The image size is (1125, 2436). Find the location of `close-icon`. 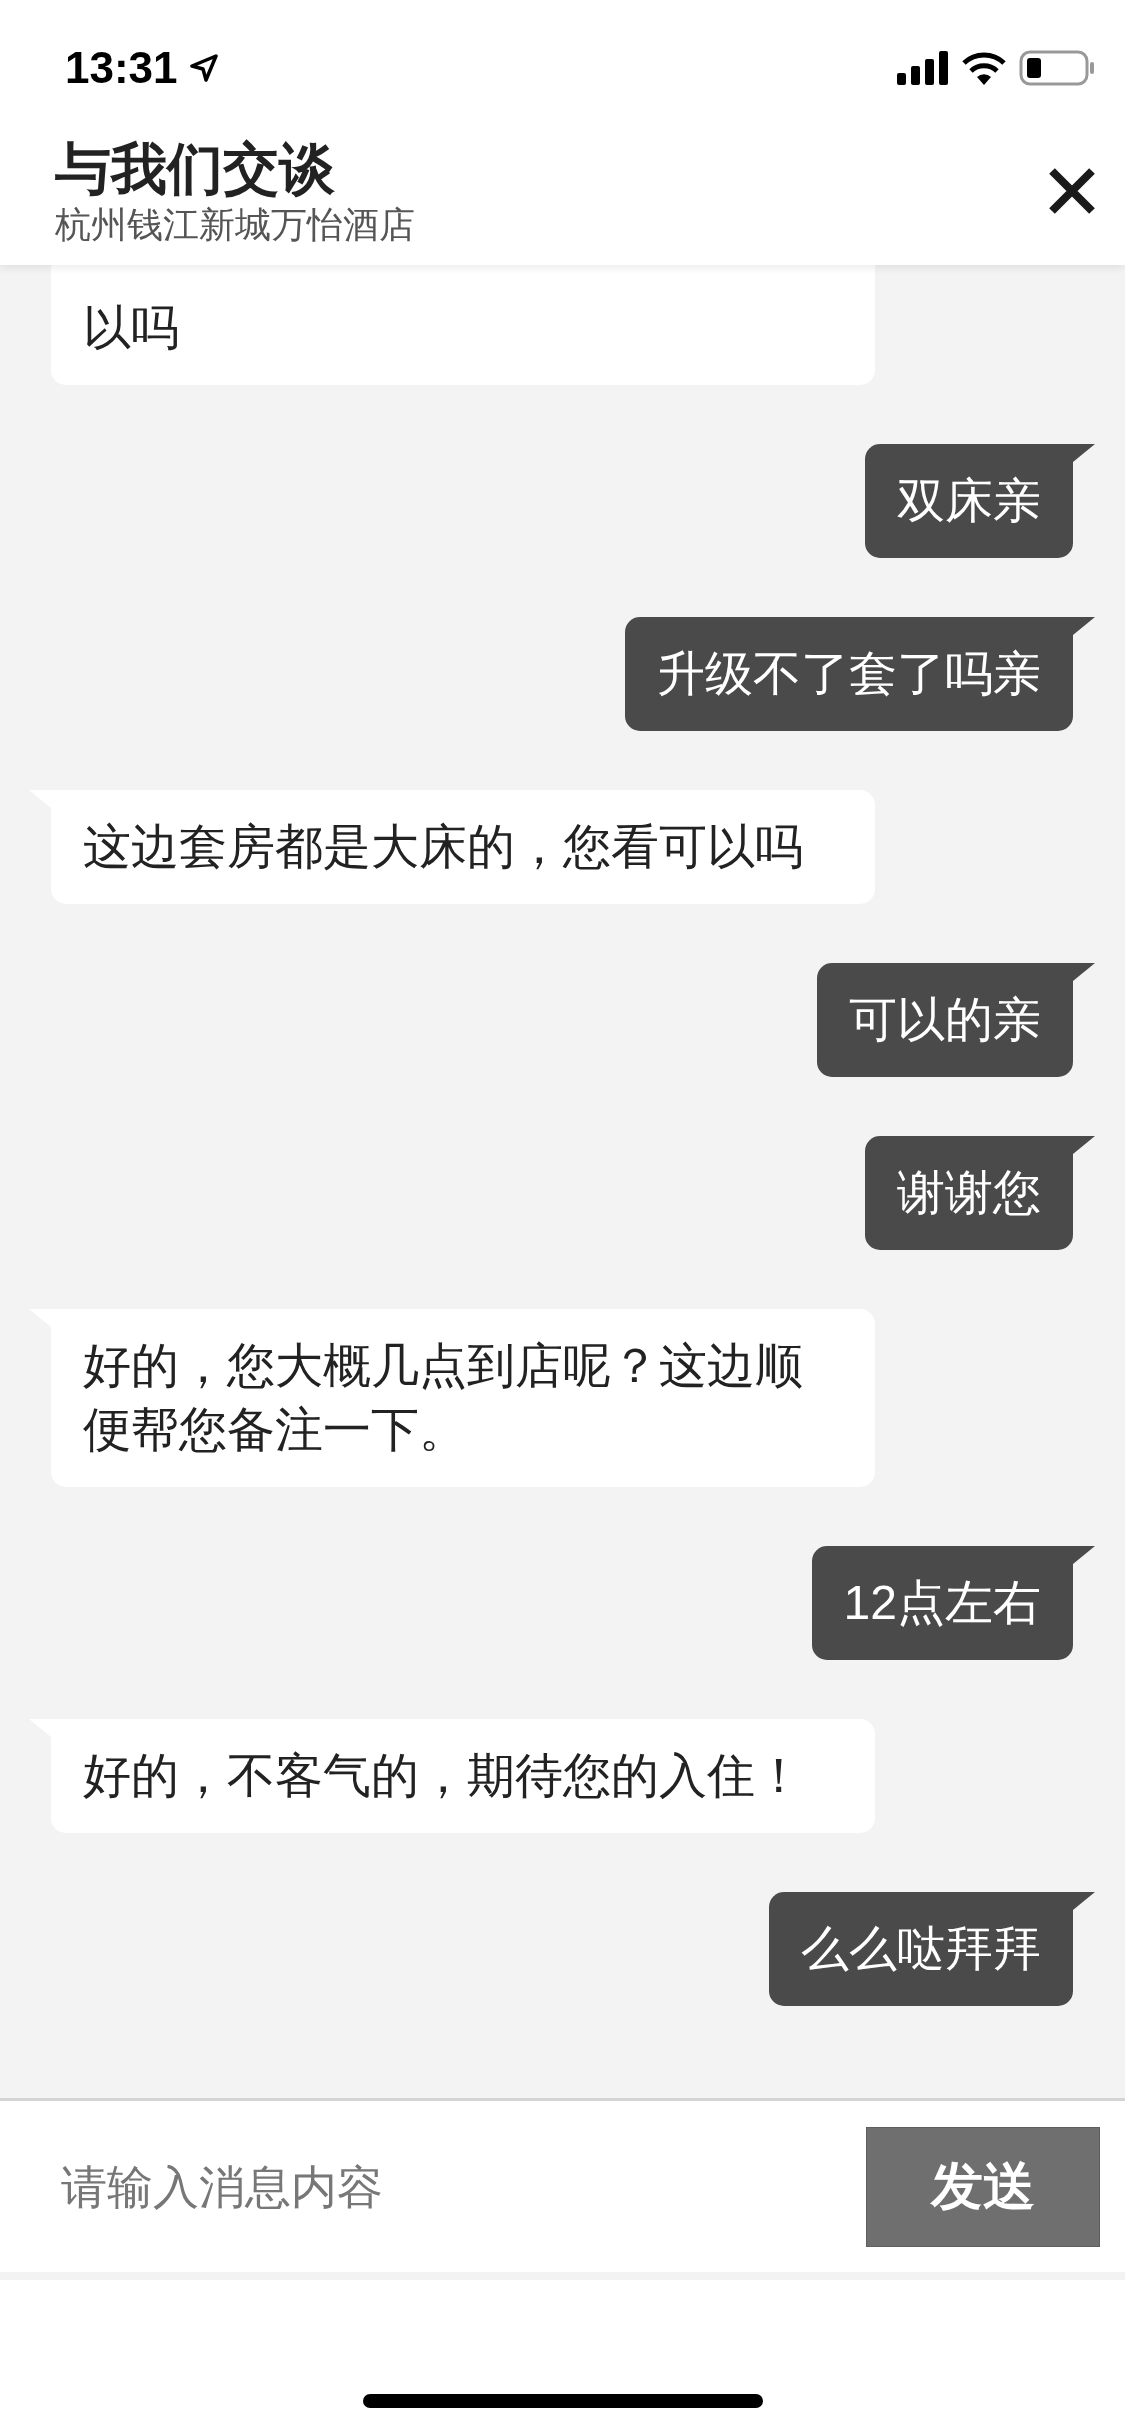

close-icon is located at coordinates (1072, 191).